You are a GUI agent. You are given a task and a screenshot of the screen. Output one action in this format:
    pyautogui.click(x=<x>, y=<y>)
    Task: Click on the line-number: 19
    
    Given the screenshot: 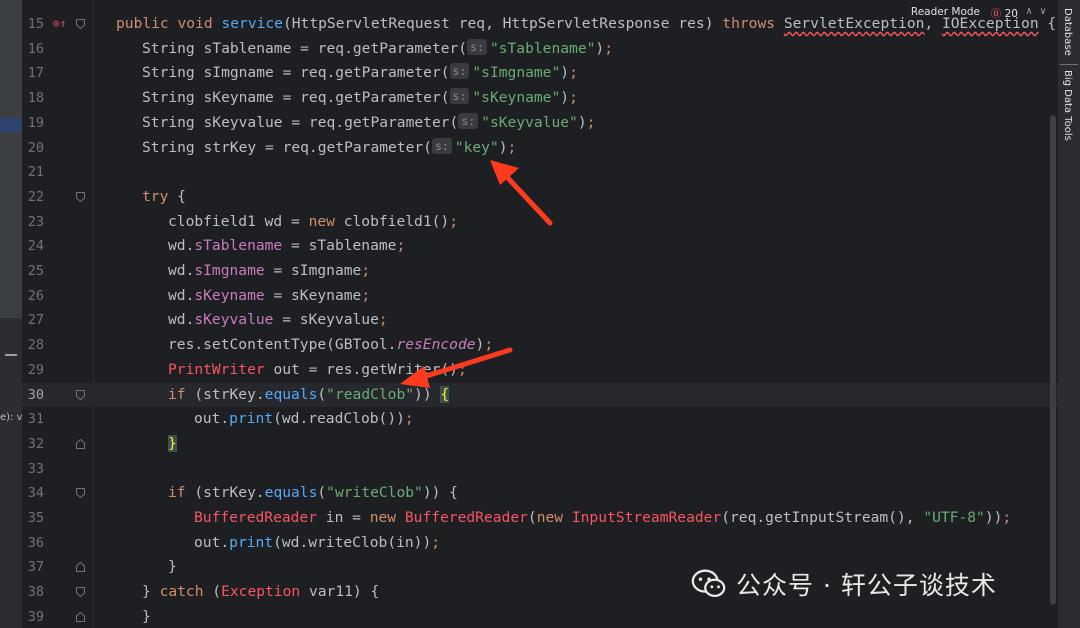 What is the action you would take?
    pyautogui.click(x=33, y=123)
    